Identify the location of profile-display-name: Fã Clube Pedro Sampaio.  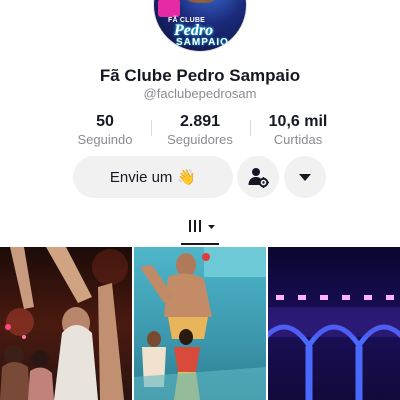
(200, 75).